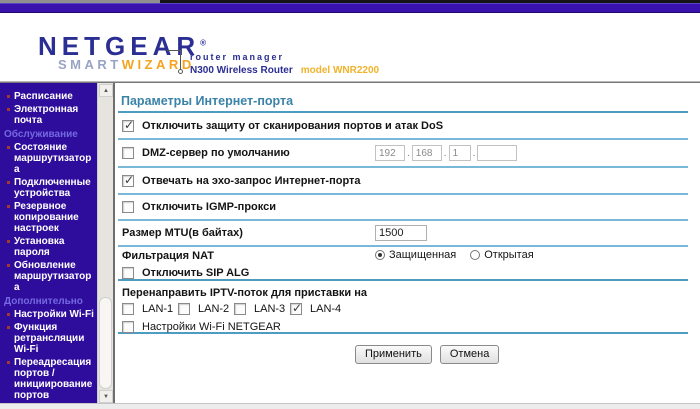  Describe the element at coordinates (128, 327) in the screenshot. I see `wifi-checkbox` at that location.